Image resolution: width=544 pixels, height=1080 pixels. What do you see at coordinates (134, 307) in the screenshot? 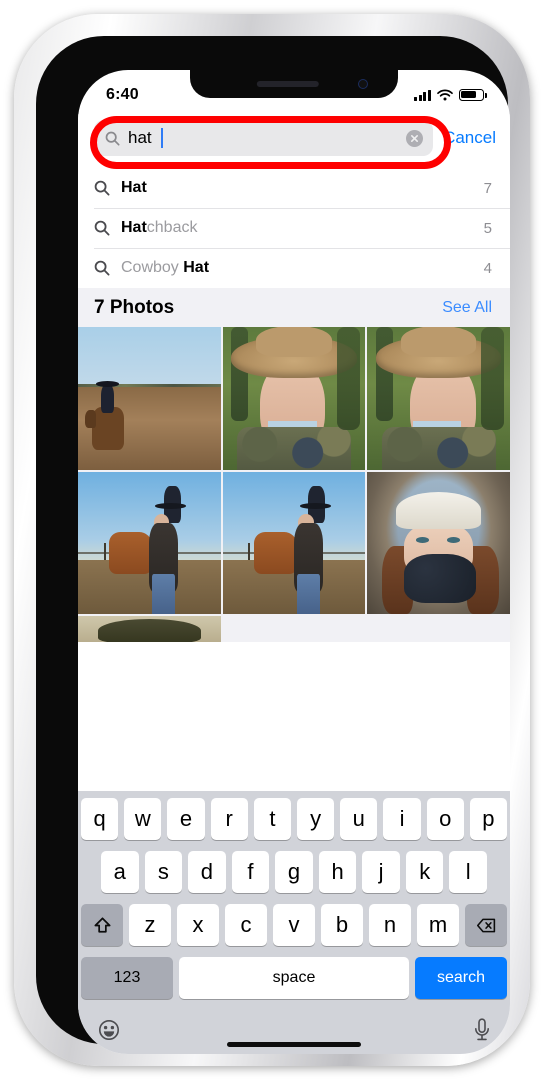
I see `photos-count-title: 7 Photos` at bounding box center [134, 307].